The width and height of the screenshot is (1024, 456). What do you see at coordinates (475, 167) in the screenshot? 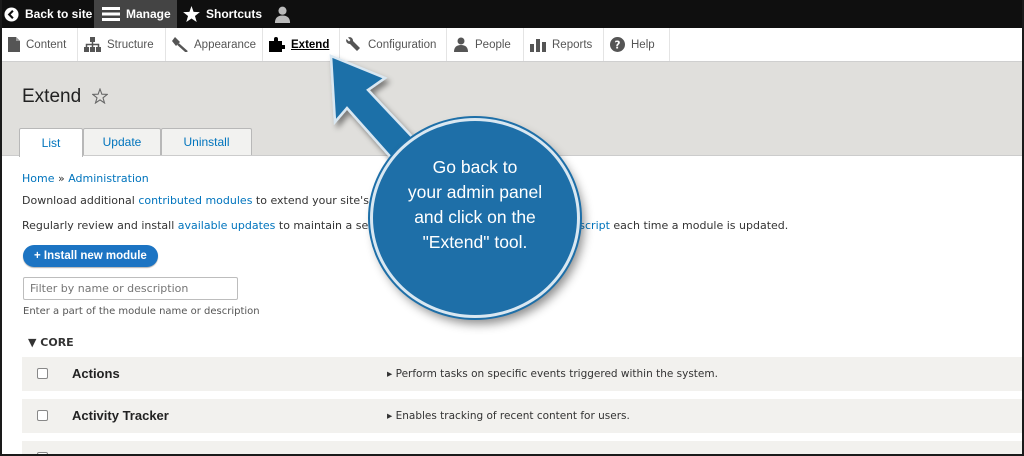
I see `callout-line: Go back to` at bounding box center [475, 167].